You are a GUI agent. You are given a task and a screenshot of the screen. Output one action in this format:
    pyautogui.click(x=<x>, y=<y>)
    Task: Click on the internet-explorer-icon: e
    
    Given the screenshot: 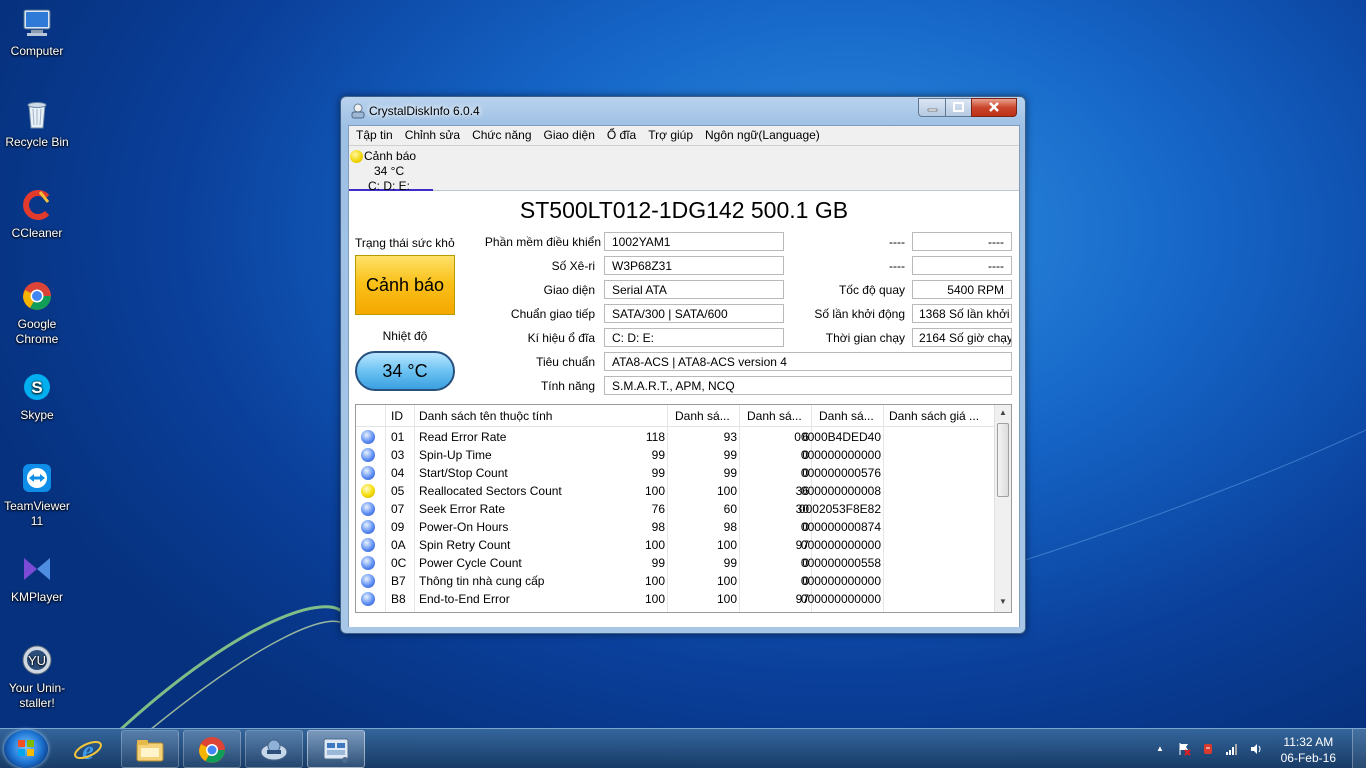 What is the action you would take?
    pyautogui.click(x=88, y=749)
    